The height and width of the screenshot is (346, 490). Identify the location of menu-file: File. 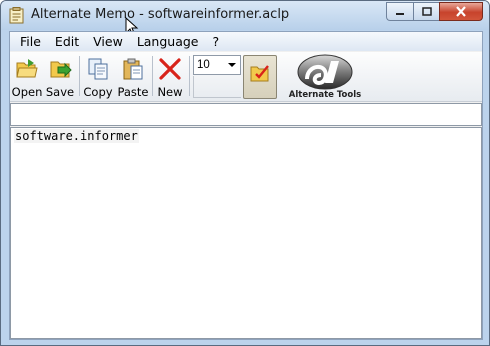
(30, 41).